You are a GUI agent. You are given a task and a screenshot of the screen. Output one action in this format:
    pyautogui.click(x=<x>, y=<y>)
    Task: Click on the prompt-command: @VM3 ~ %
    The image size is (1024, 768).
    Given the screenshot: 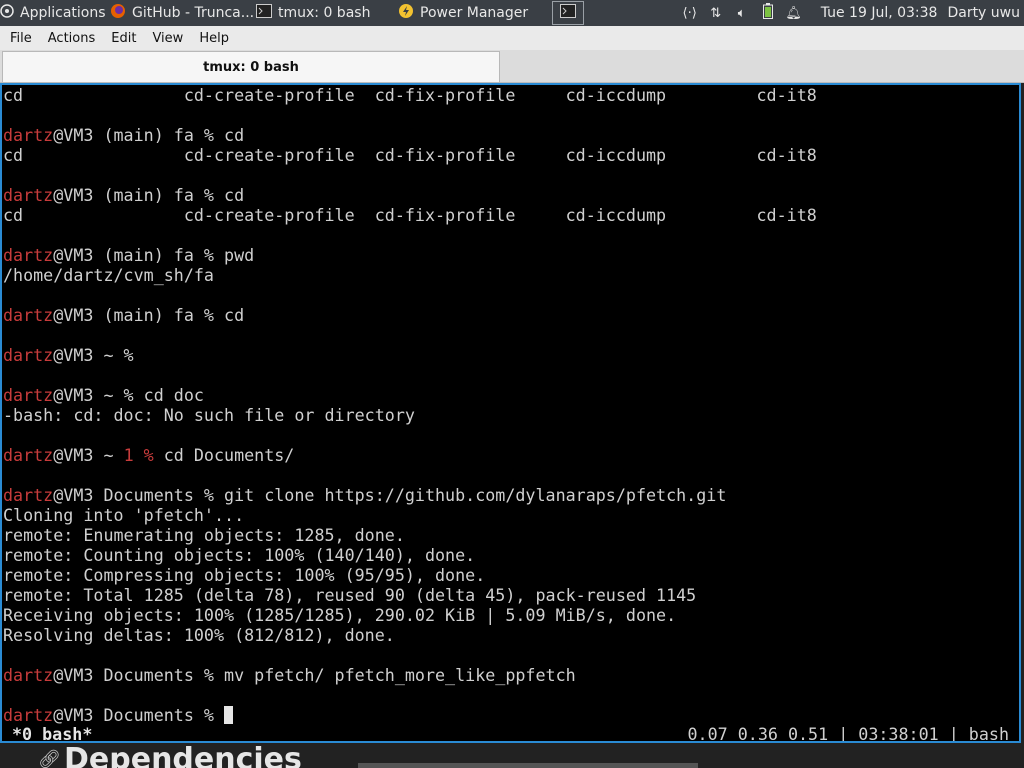 What is the action you would take?
    pyautogui.click(x=93, y=355)
    